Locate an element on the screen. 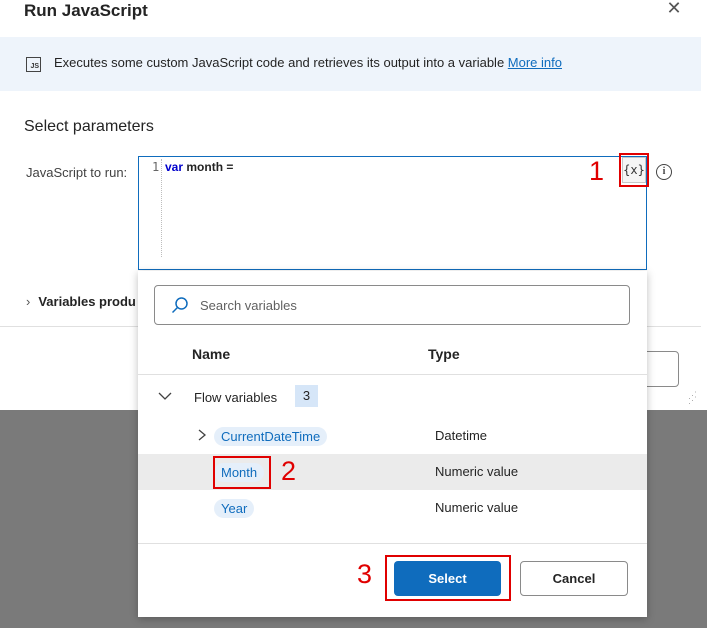 The height and width of the screenshot is (628, 707). highlight-box-select is located at coordinates (448, 578).